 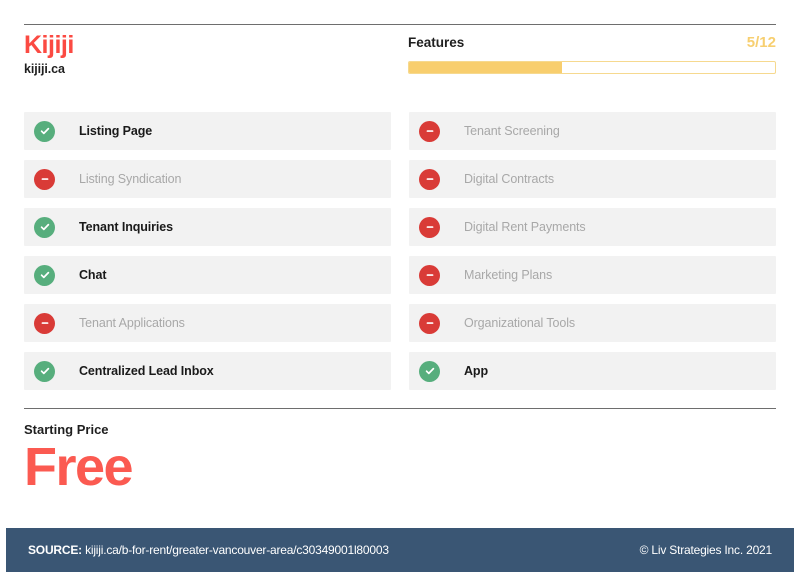 What do you see at coordinates (55, 550) in the screenshot?
I see `footer-source-label: SOURCE:` at bounding box center [55, 550].